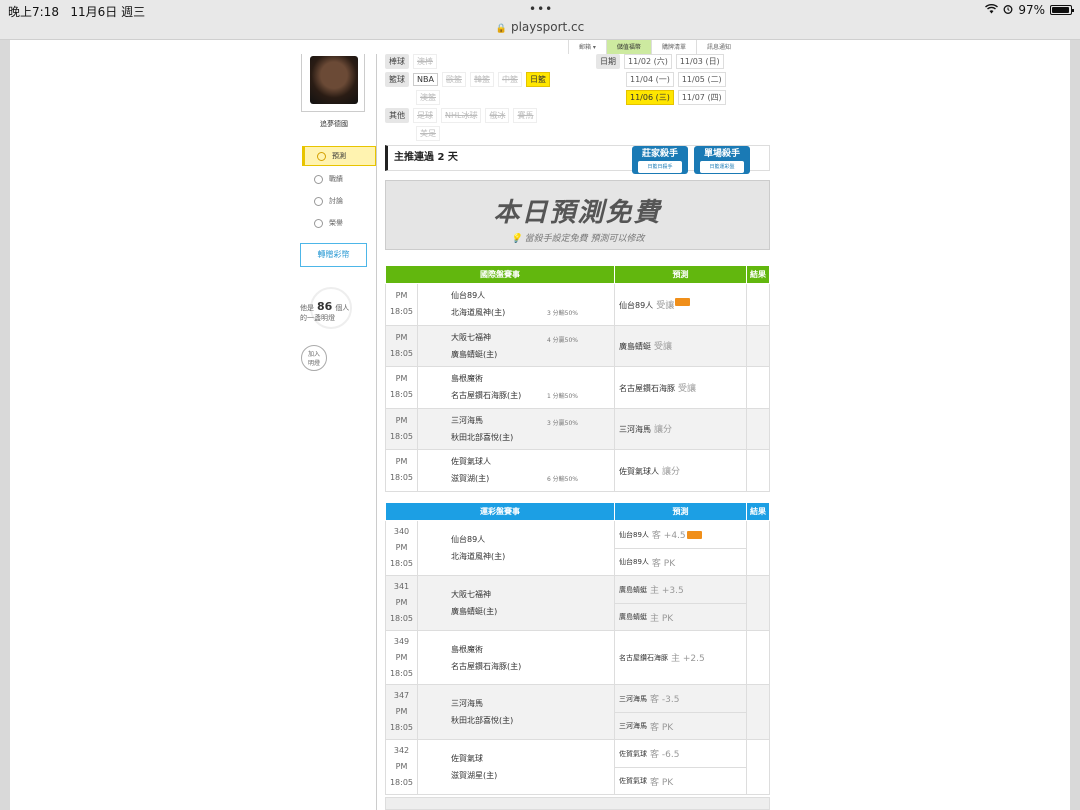 This screenshot has width=1080, height=810. I want to click on header-nav-deposit: 儲值福幣, so click(628, 47).